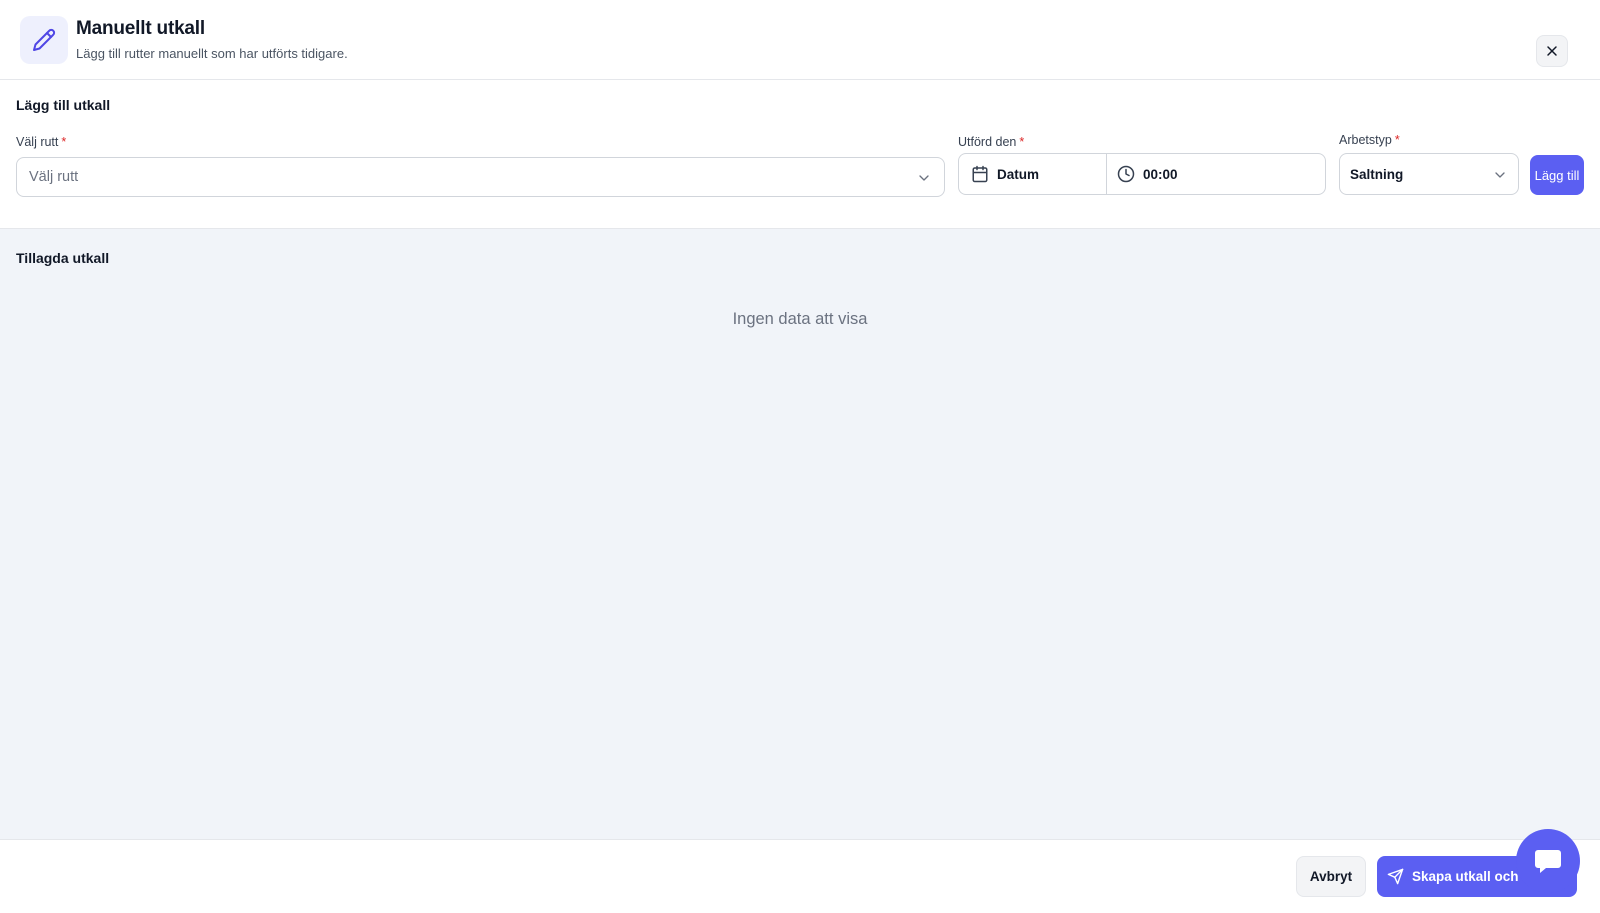 This screenshot has height=913, width=1600. What do you see at coordinates (1429, 174) in the screenshot?
I see `worktype-select: Saltning` at bounding box center [1429, 174].